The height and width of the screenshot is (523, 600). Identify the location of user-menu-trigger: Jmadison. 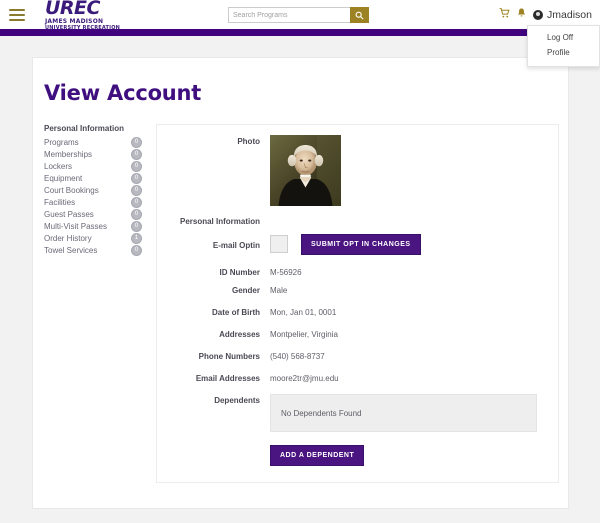
(562, 15).